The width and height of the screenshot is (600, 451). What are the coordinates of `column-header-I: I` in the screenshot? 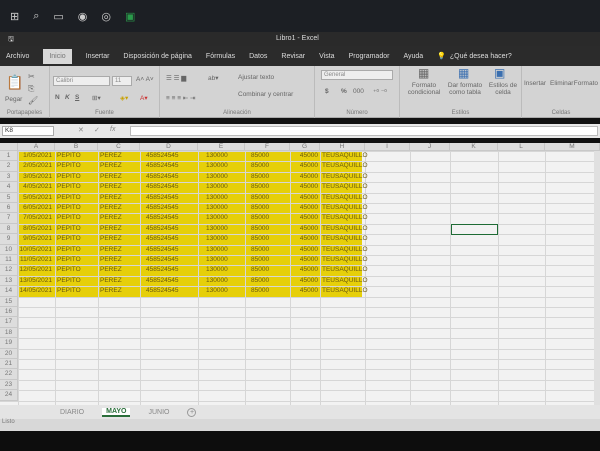 It's located at (387, 147).